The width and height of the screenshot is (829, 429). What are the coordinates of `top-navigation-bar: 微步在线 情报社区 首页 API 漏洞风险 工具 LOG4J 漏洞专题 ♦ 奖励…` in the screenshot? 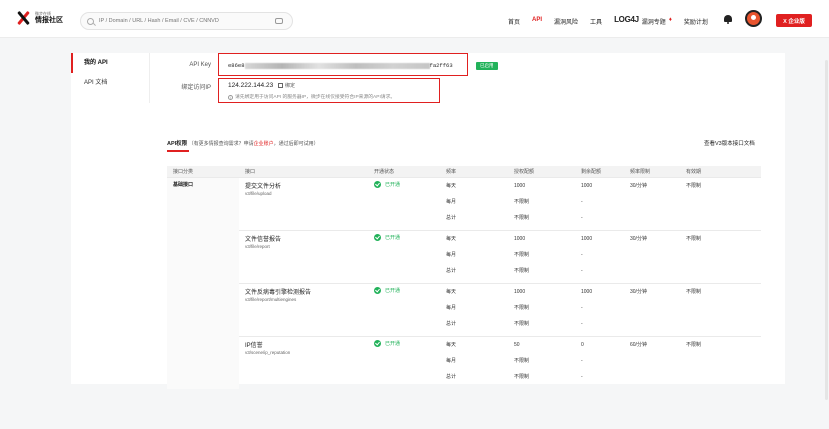 It's located at (414, 19).